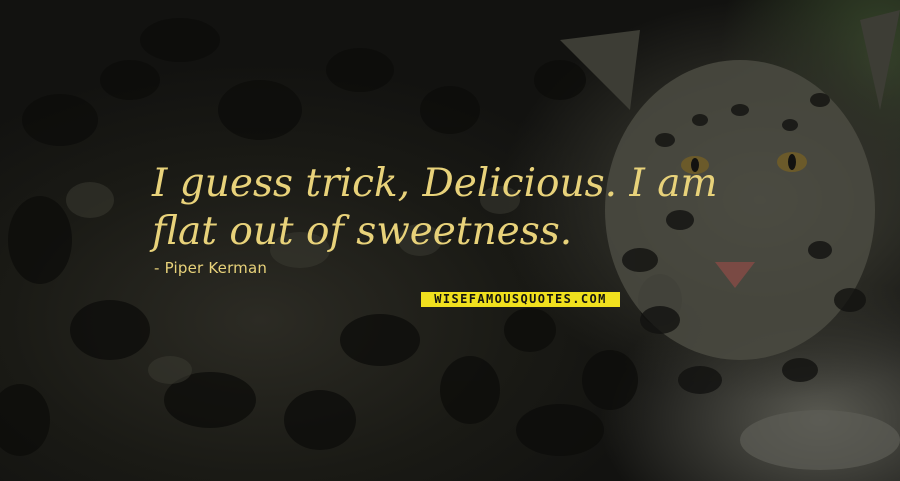 This screenshot has height=481, width=900. Describe the element at coordinates (211, 268) in the screenshot. I see `quote-author: - Piper Kerman` at that location.